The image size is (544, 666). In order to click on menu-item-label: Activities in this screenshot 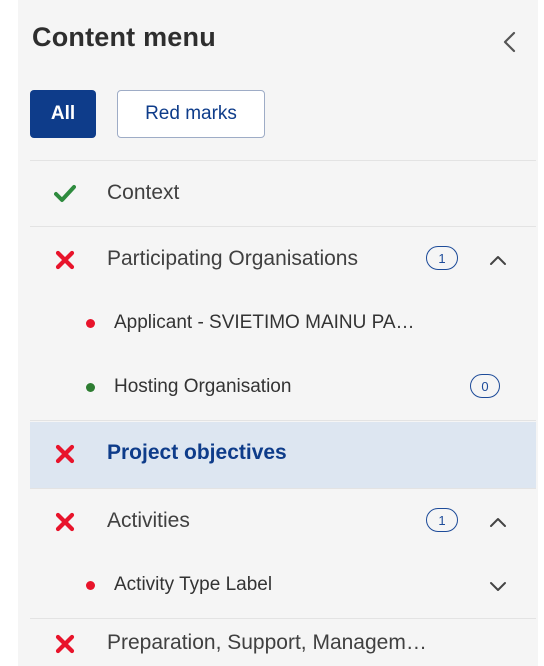, I will do `click(148, 520)`.